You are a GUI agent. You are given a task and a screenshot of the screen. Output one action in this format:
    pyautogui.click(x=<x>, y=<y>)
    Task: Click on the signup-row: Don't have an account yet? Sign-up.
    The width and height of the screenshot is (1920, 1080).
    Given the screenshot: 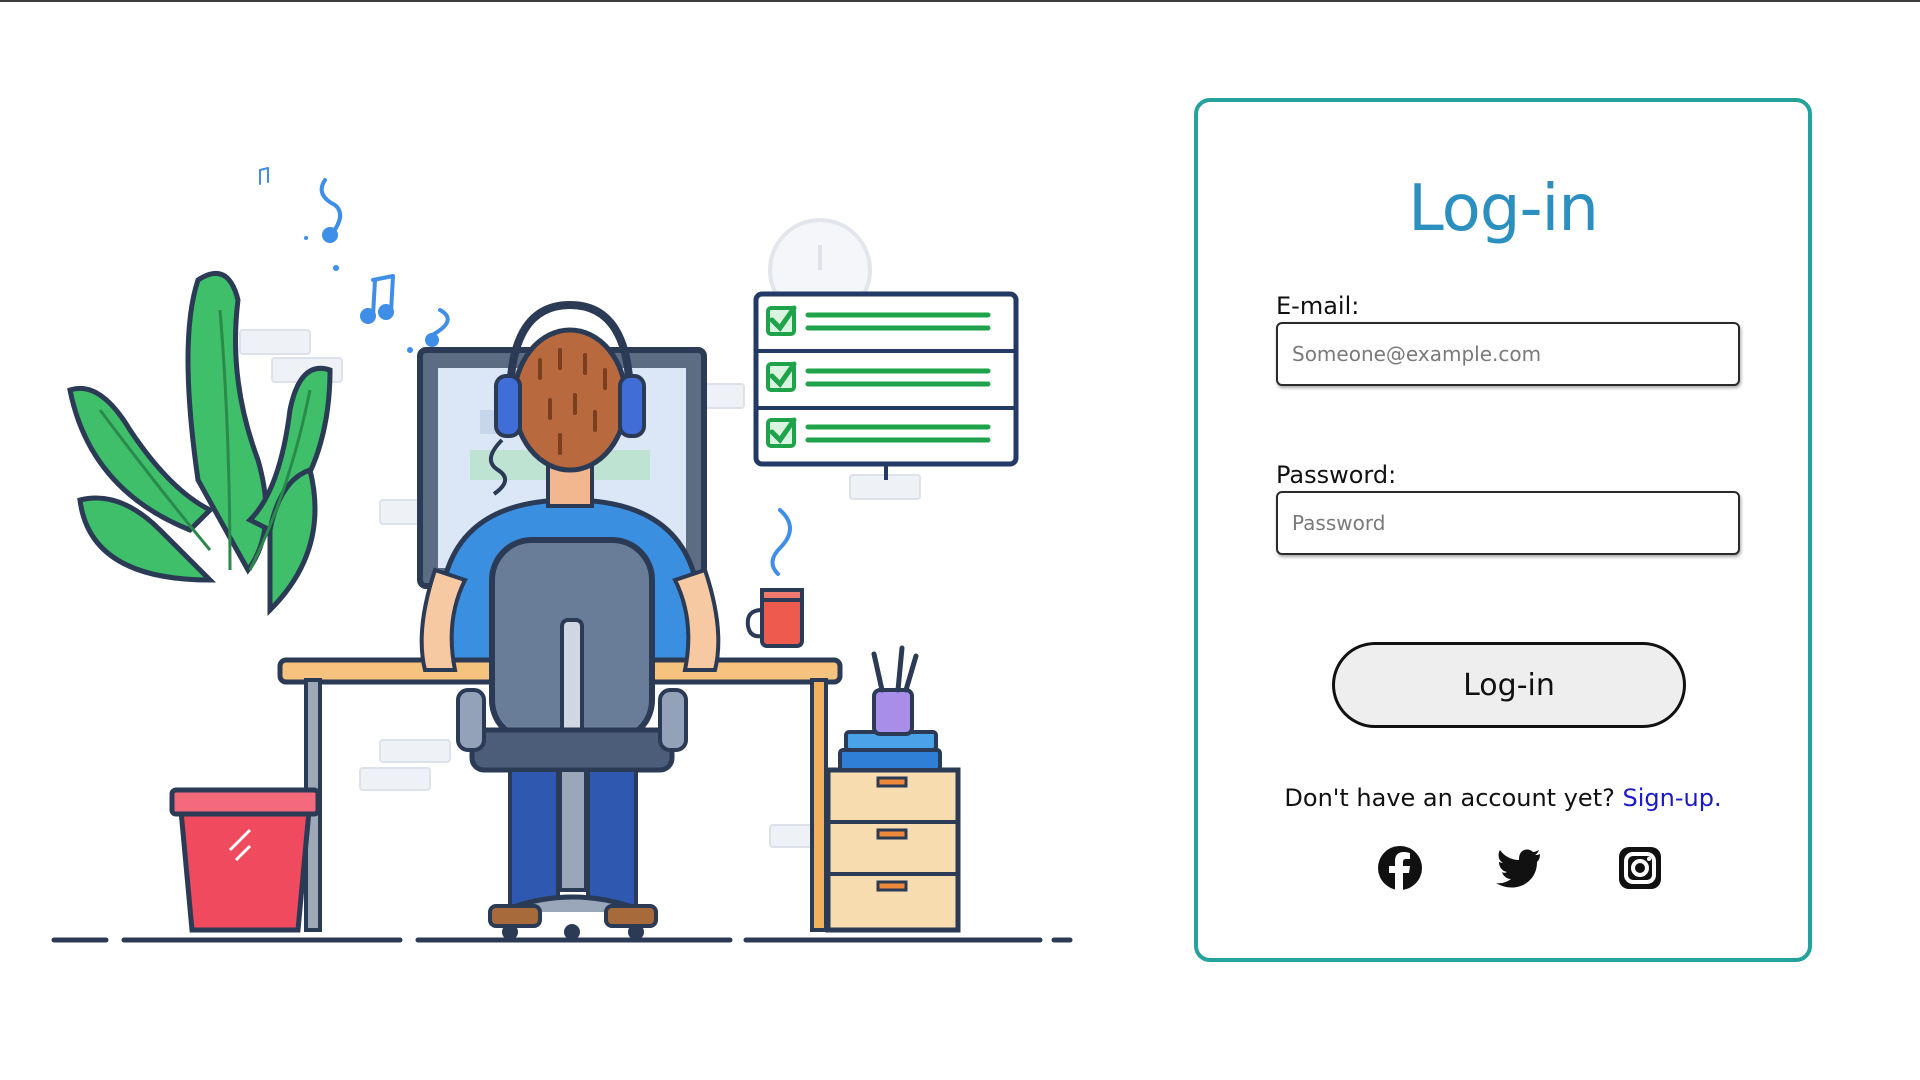 What is the action you would take?
    pyautogui.click(x=1503, y=798)
    